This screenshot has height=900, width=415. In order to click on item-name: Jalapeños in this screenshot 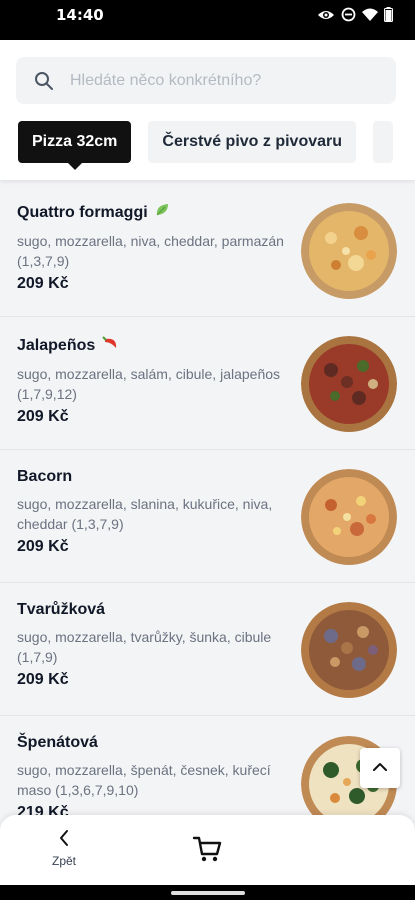, I will do `click(56, 345)`.